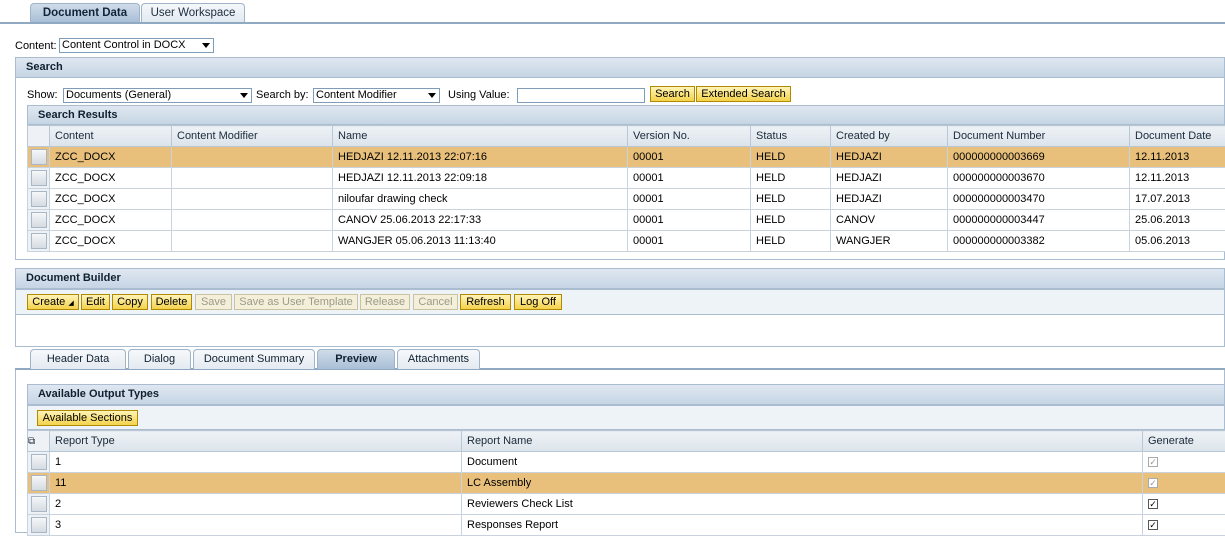  I want to click on search-results-header: Search Results, so click(626, 115).